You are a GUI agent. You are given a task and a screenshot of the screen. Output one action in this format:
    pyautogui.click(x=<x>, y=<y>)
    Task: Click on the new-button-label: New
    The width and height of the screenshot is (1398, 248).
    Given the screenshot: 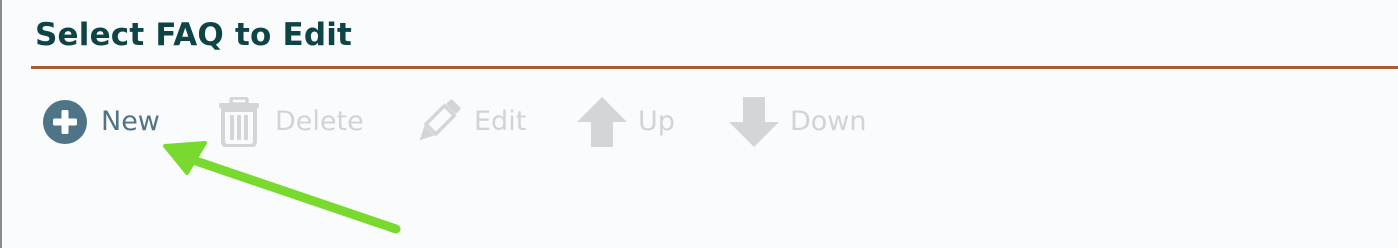 What is the action you would take?
    pyautogui.click(x=130, y=121)
    